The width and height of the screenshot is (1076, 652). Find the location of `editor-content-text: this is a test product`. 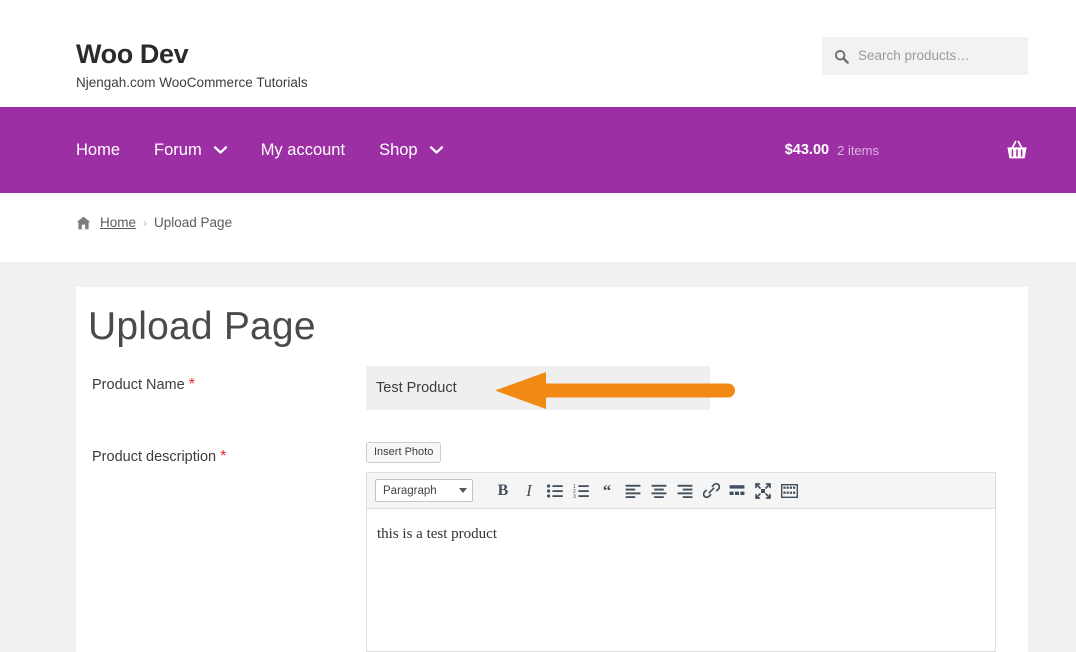

editor-content-text: this is a test product is located at coordinates (437, 534).